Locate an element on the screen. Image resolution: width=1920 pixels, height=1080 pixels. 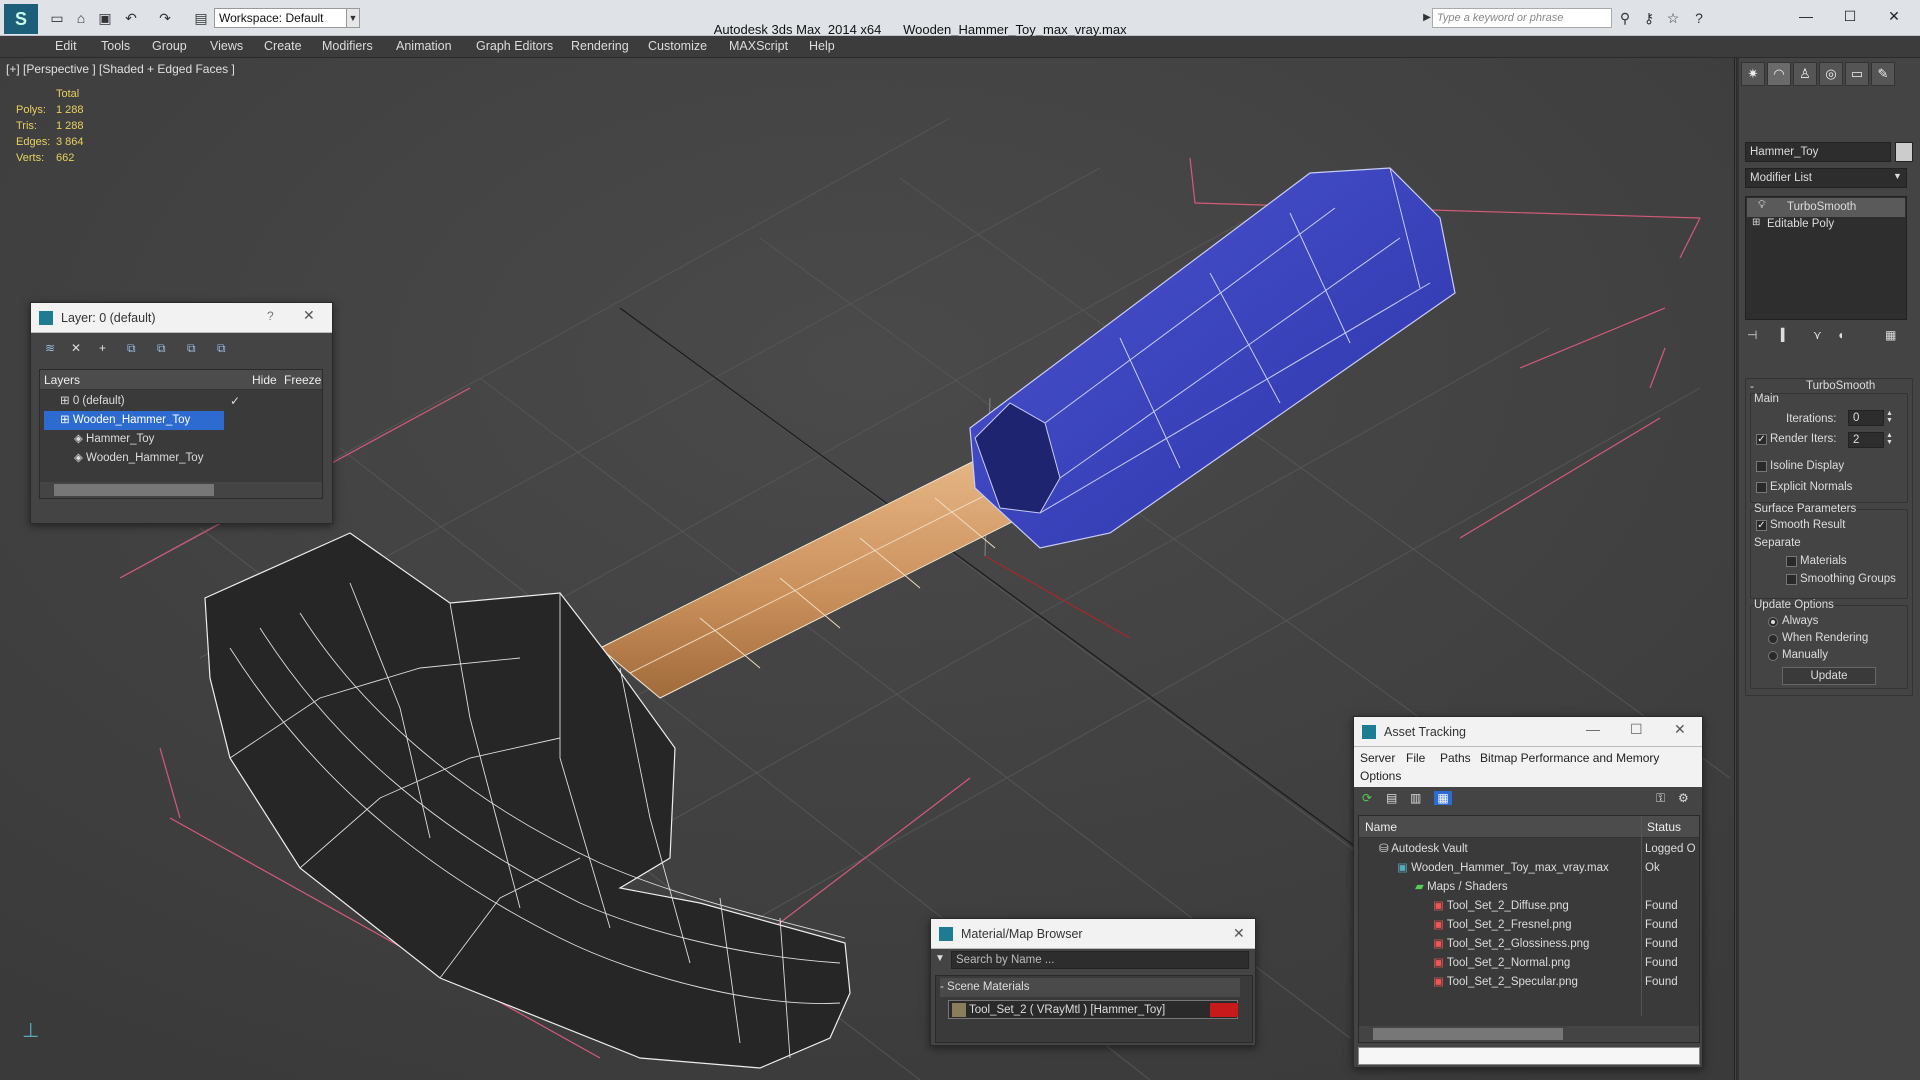
hierarchy-tab-icon: ♙ is located at coordinates (1805, 74).